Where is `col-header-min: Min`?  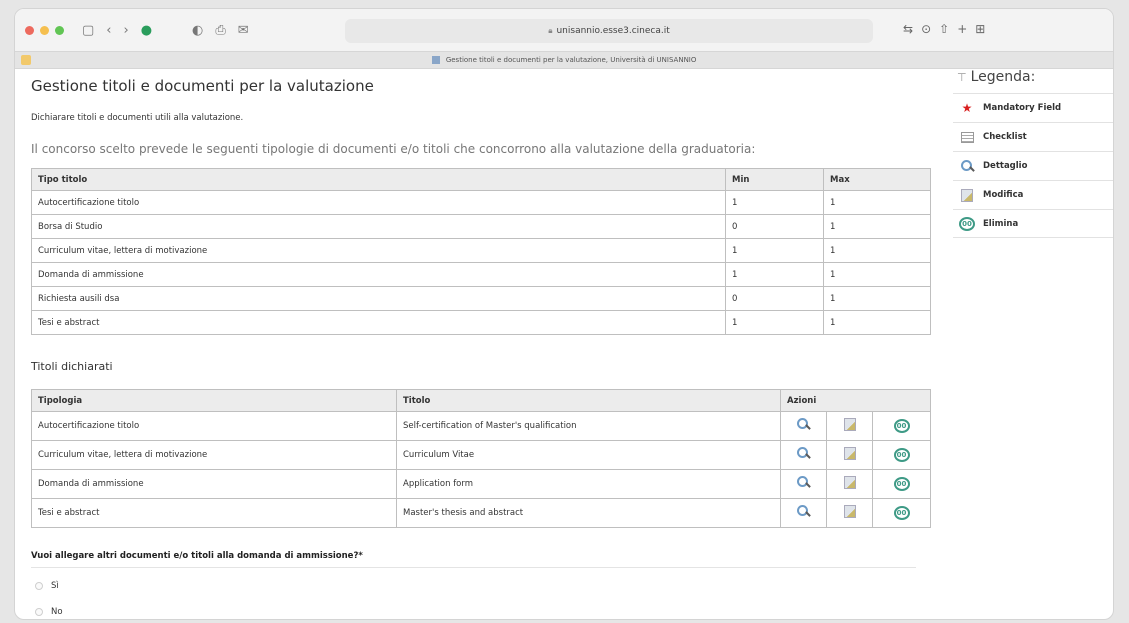 col-header-min: Min is located at coordinates (774, 179).